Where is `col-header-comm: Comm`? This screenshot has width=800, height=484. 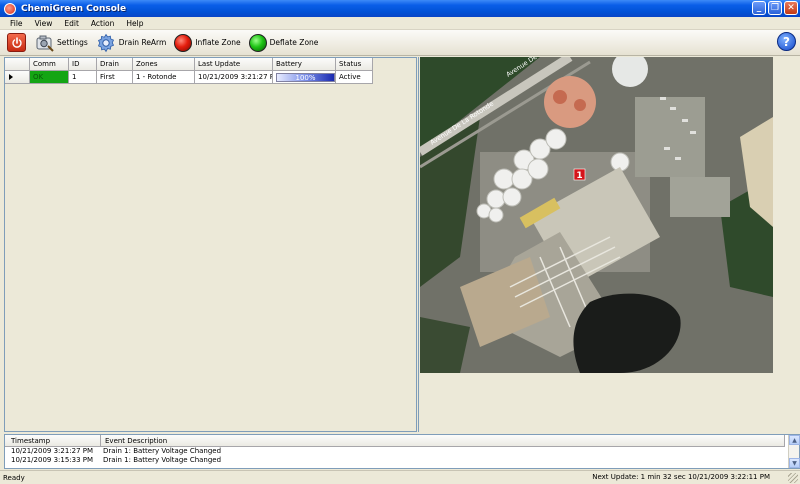 col-header-comm: Comm is located at coordinates (49, 64).